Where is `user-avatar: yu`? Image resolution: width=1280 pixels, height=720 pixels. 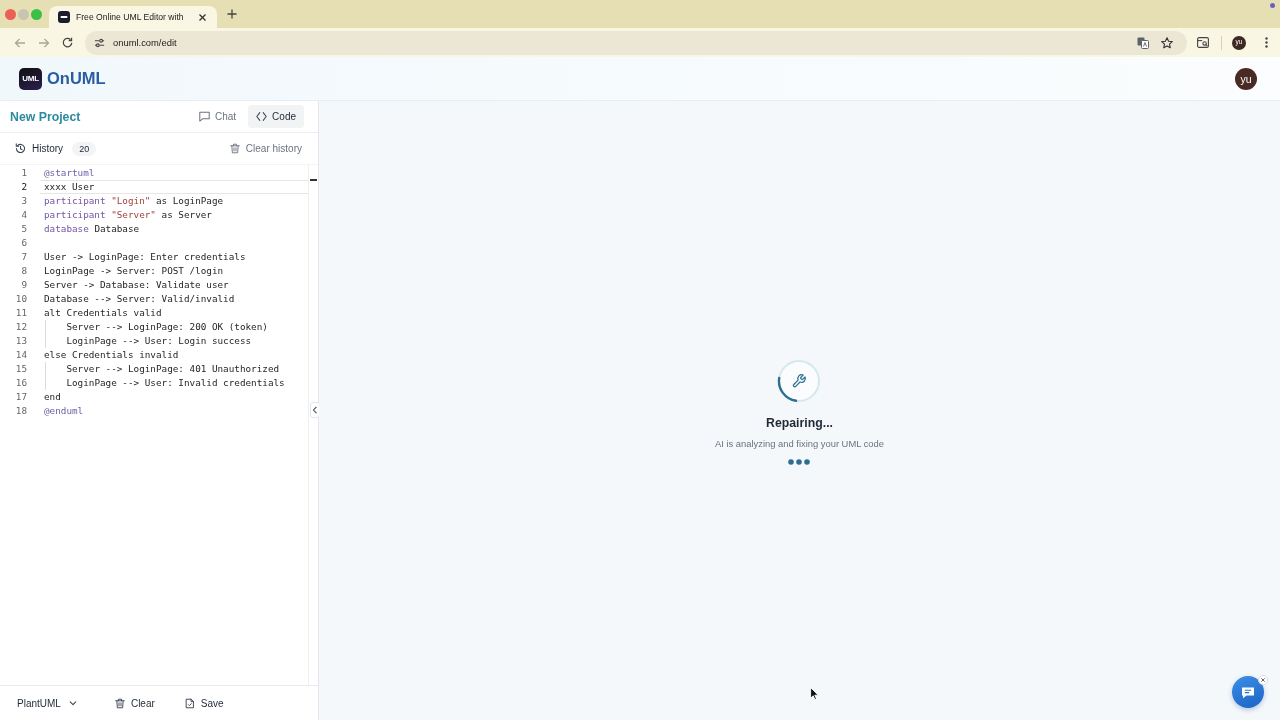
user-avatar: yu is located at coordinates (1246, 78).